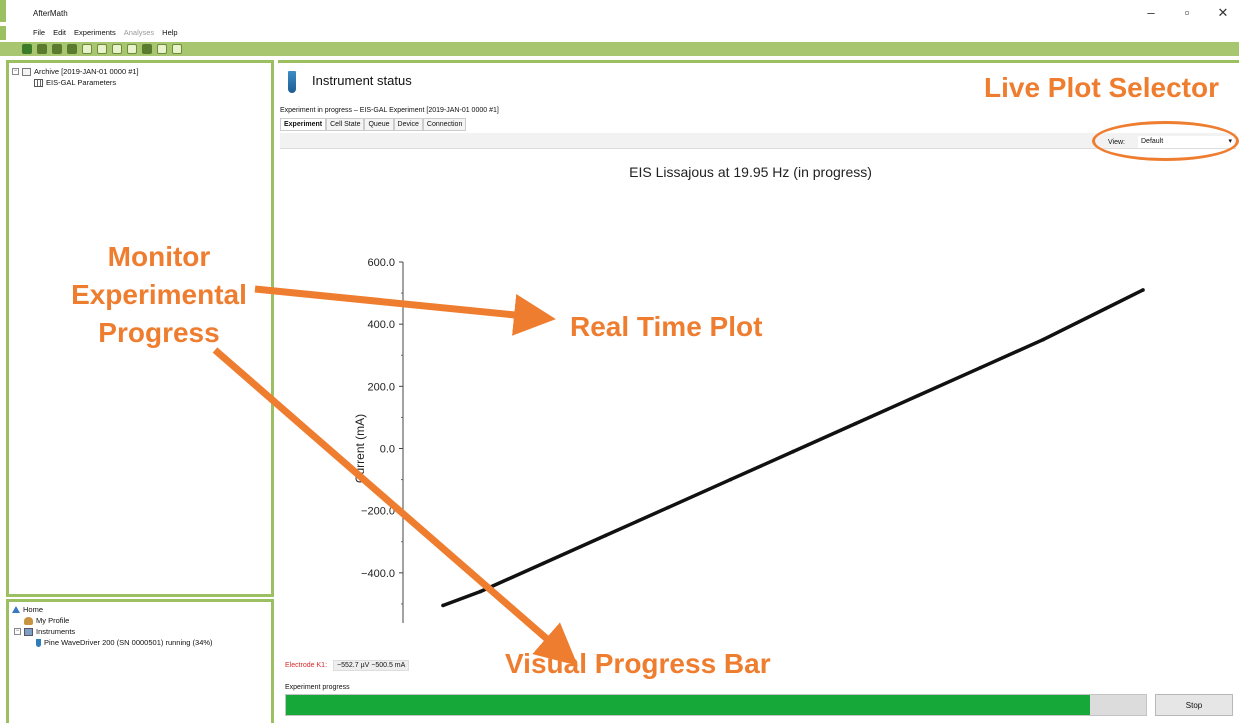 The image size is (1239, 723). I want to click on annotation-visual-progress-bar: Visual Progress Bar, so click(638, 663).